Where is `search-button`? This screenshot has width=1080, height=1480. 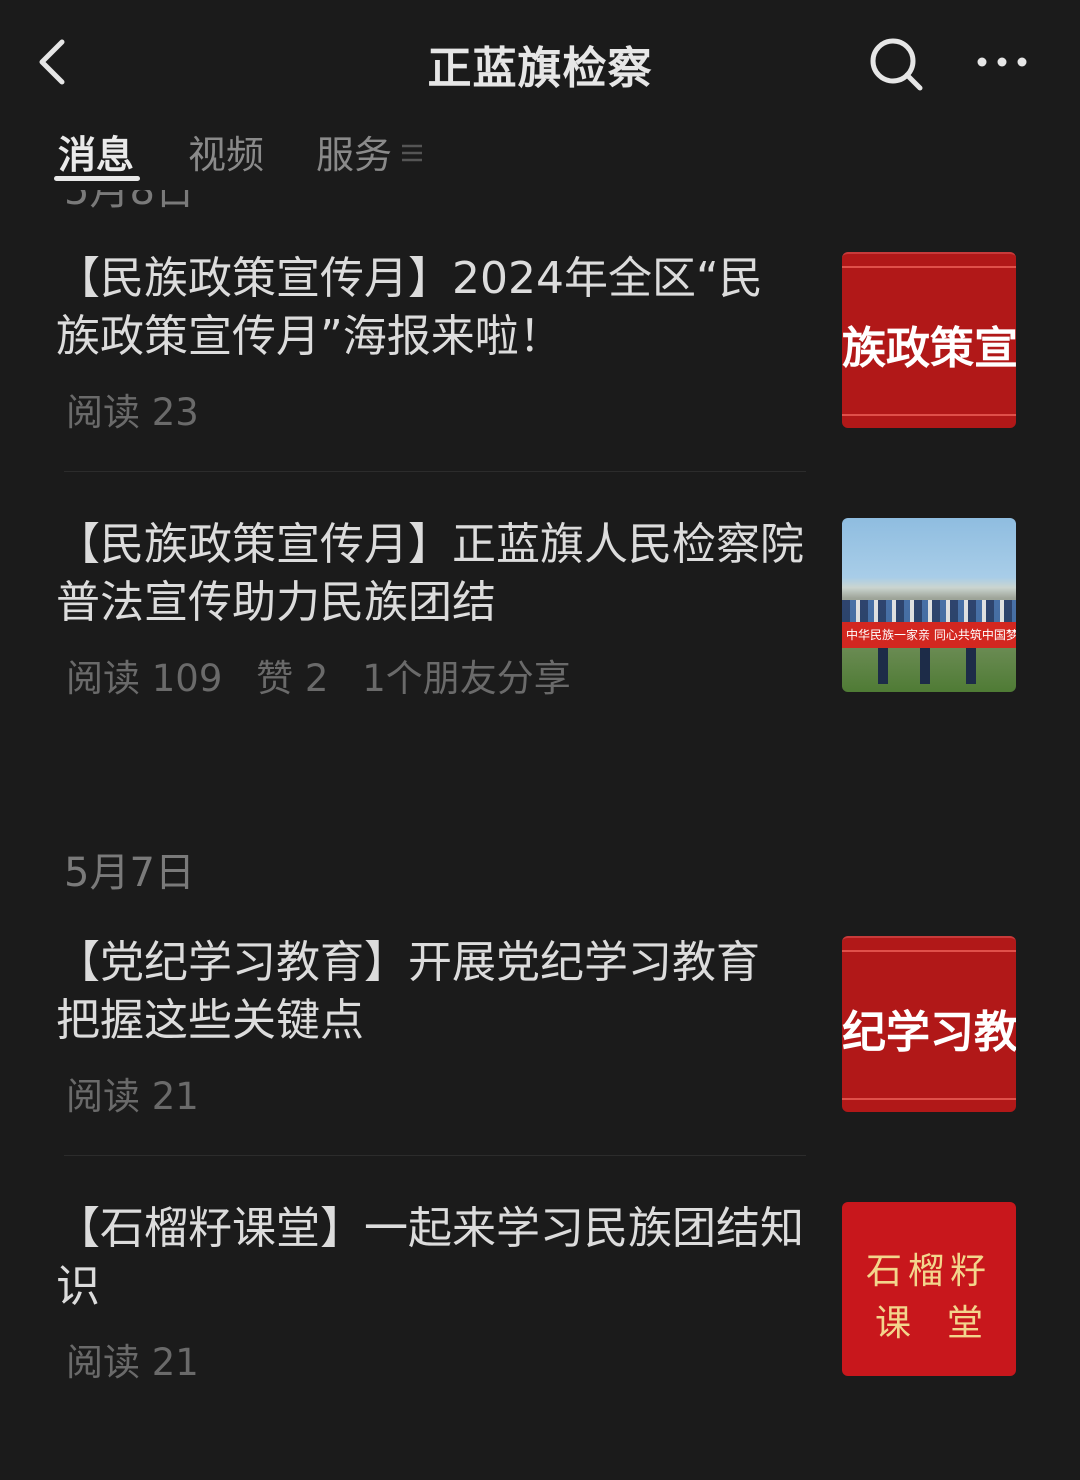
search-button is located at coordinates (896, 64).